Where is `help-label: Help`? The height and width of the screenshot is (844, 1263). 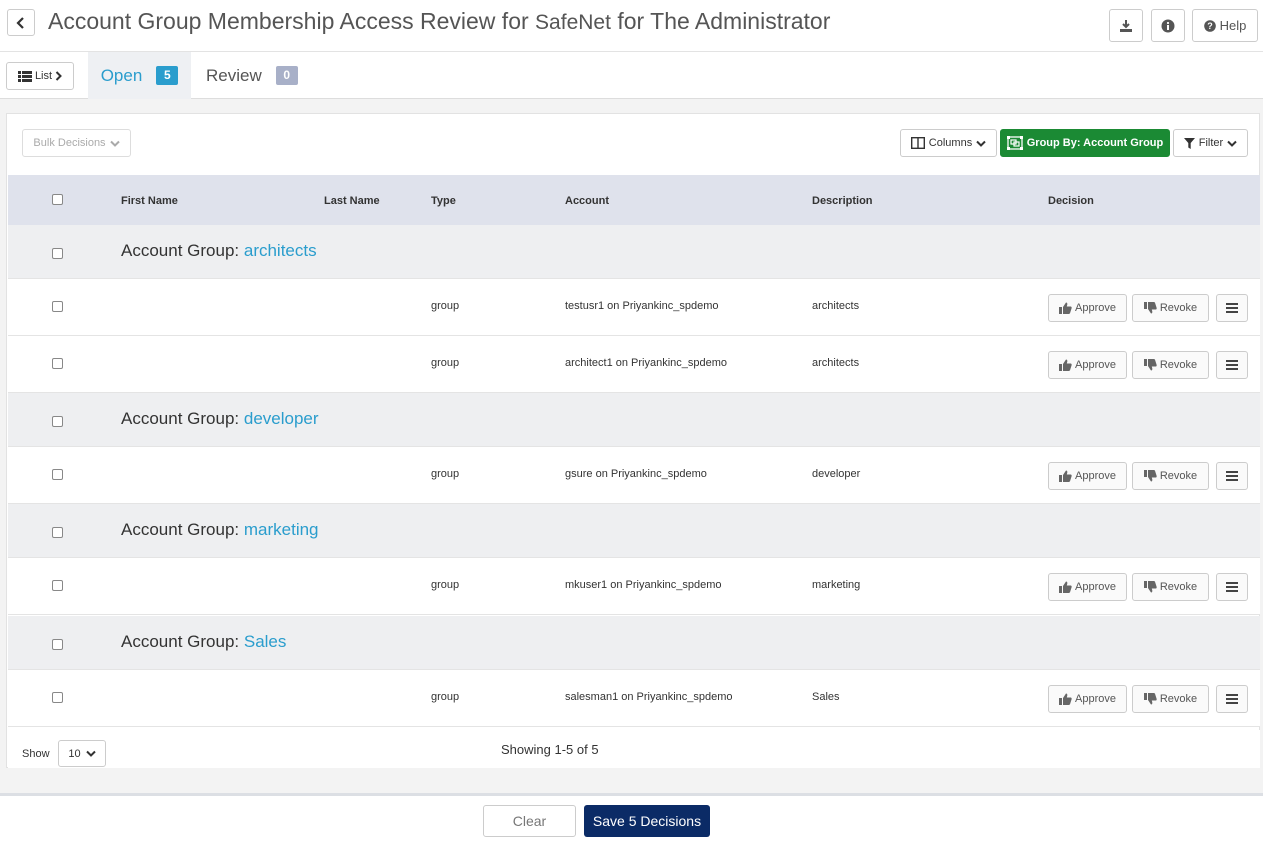
help-label: Help is located at coordinates (1233, 25).